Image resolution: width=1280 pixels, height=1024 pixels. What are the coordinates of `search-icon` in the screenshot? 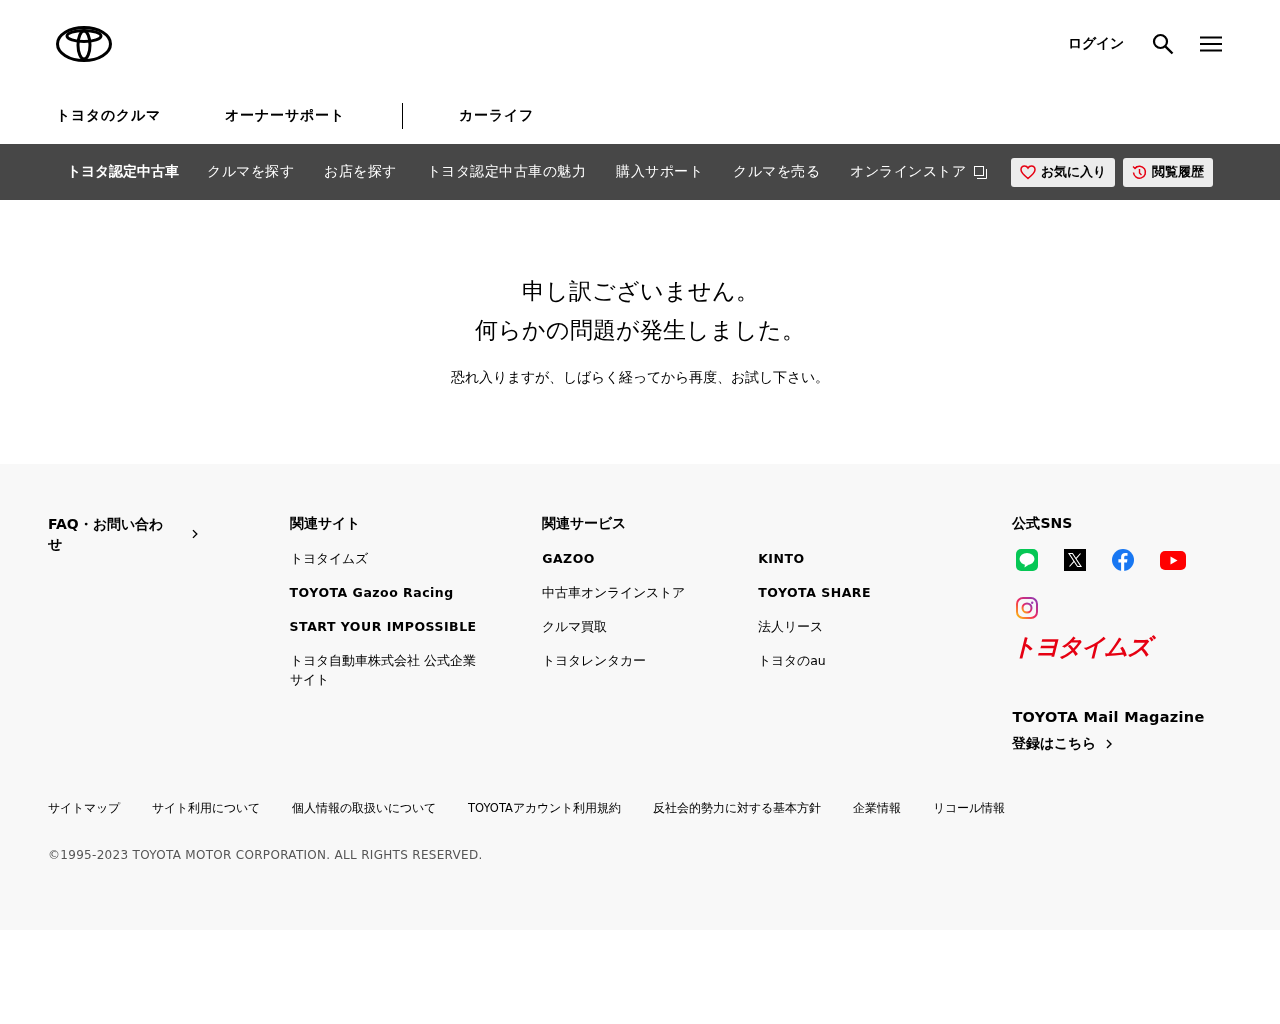 It's located at (1163, 44).